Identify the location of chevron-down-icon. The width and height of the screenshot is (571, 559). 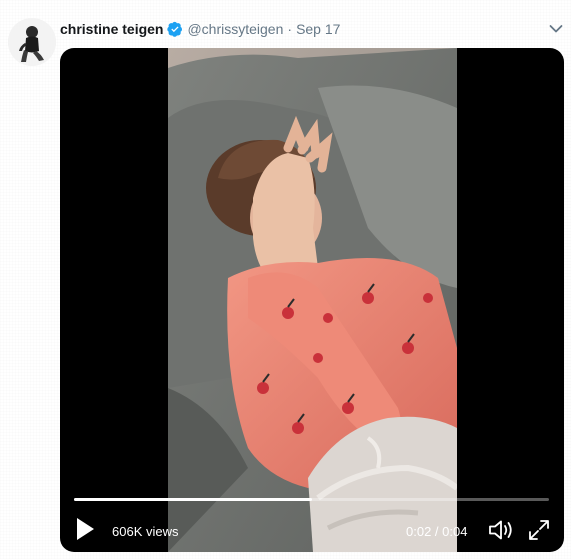
(556, 29).